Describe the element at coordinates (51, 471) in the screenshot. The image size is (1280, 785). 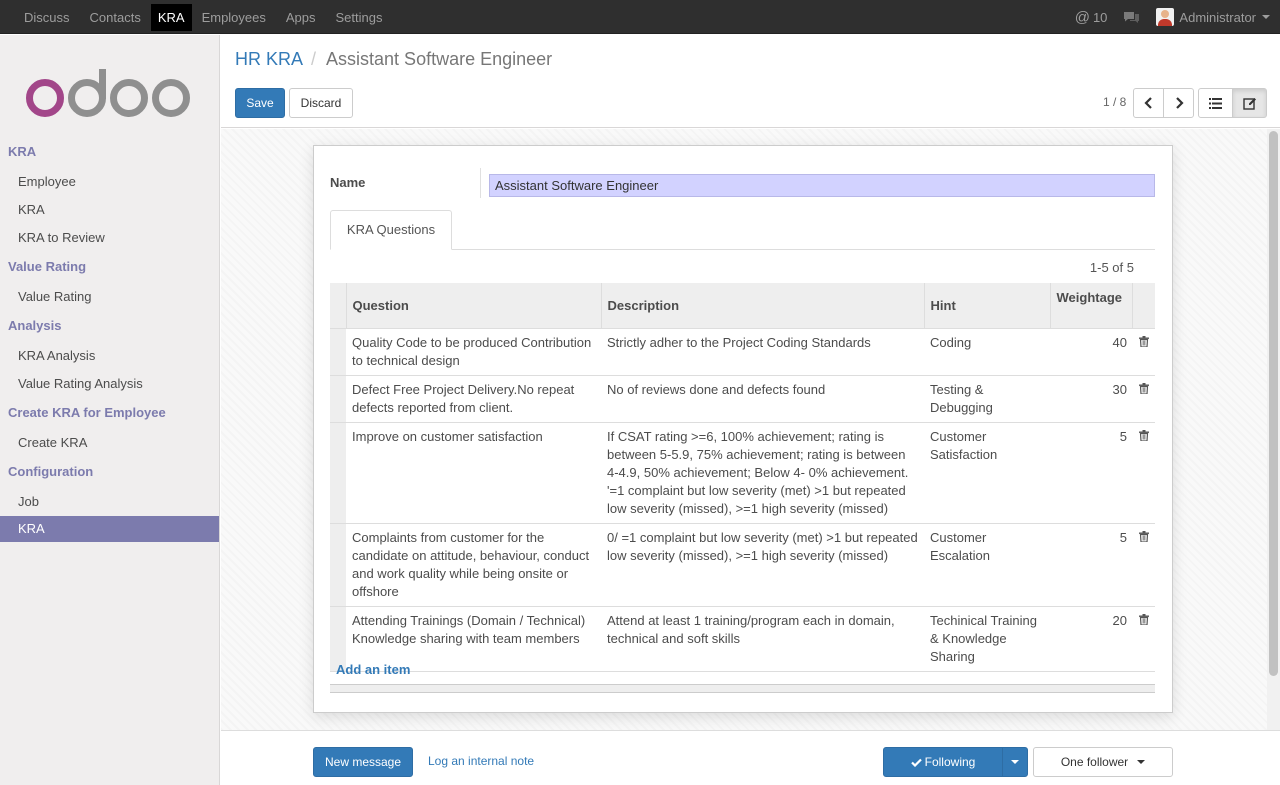
I see `section-configuration: Configuration` at that location.